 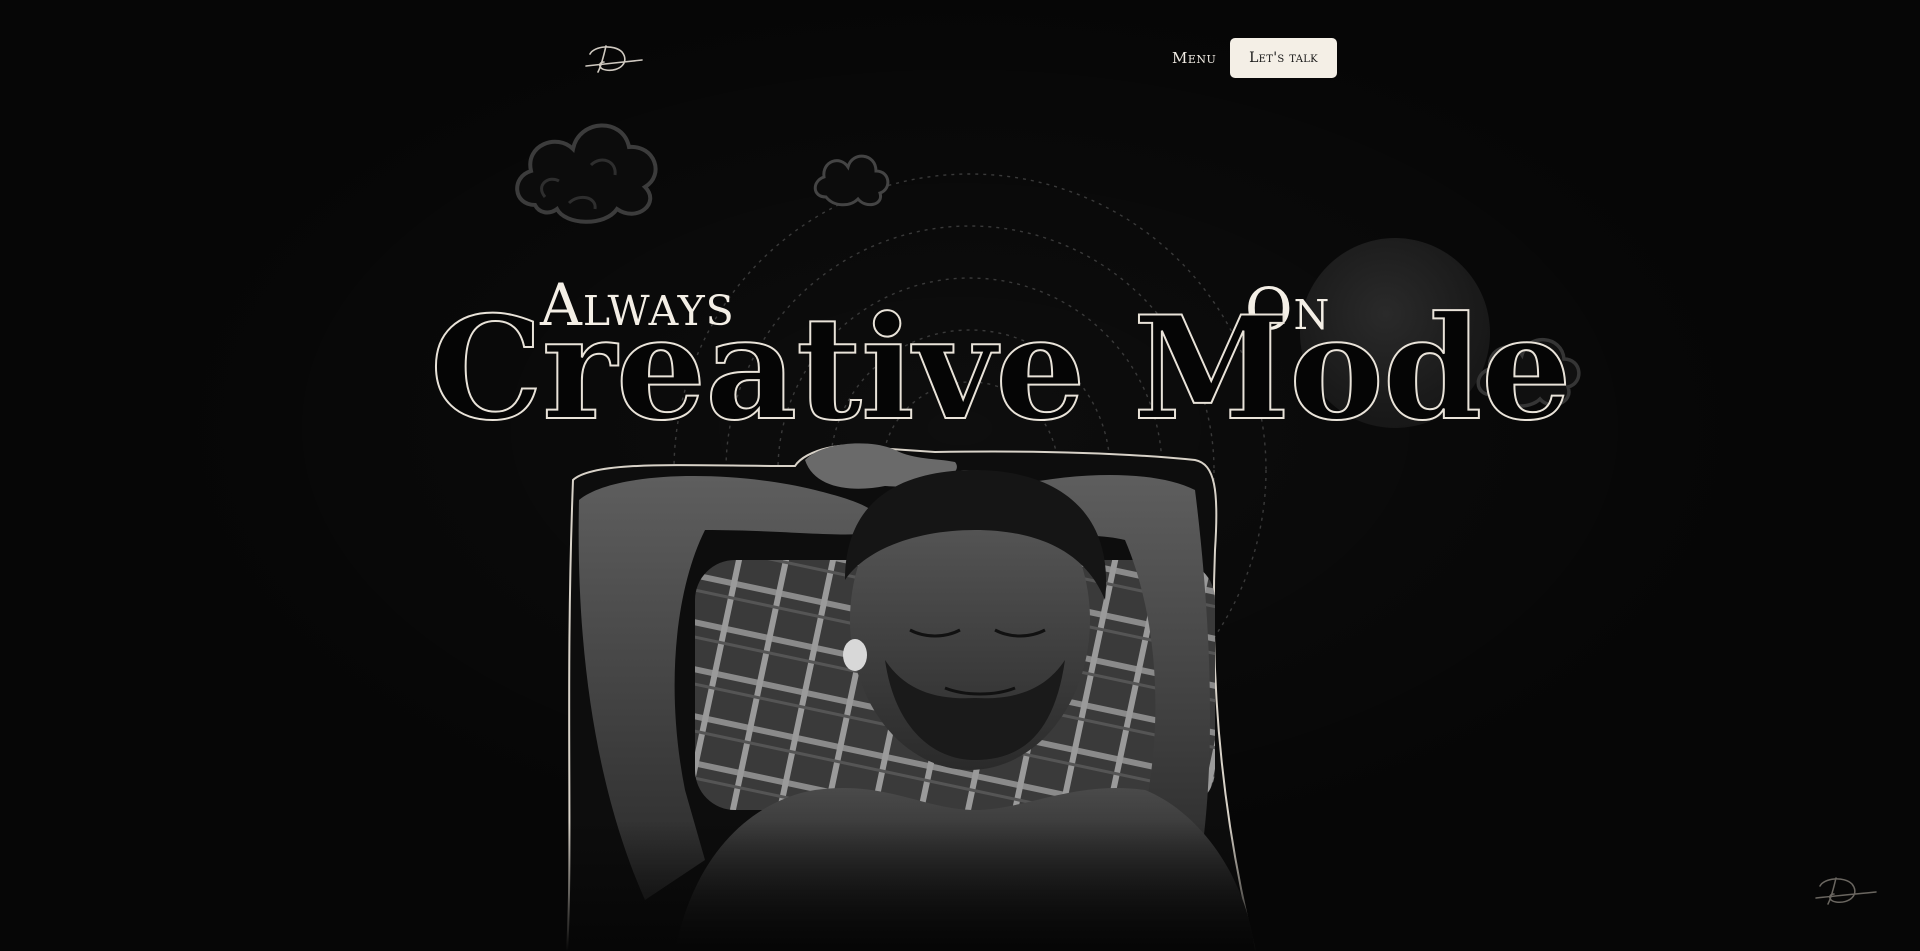 I want to click on headline-creative-mode: Creative Mode, so click(x=1001, y=369).